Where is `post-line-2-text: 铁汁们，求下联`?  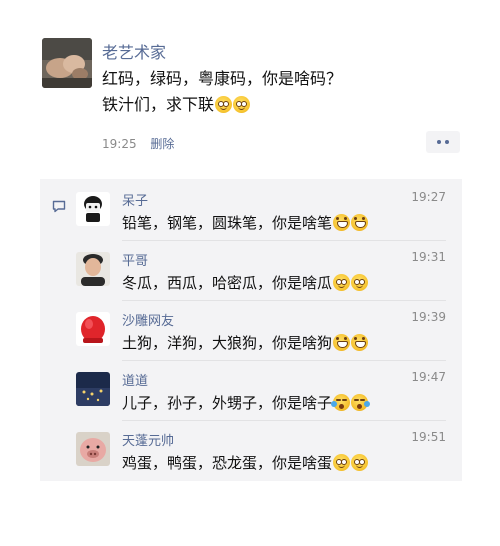
post-line-2-text: 铁汁们，求下联 is located at coordinates (158, 104).